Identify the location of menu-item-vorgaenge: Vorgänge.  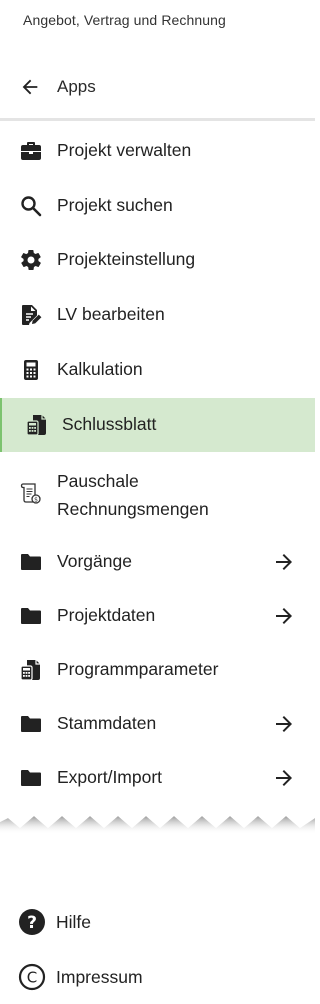
(157, 562).